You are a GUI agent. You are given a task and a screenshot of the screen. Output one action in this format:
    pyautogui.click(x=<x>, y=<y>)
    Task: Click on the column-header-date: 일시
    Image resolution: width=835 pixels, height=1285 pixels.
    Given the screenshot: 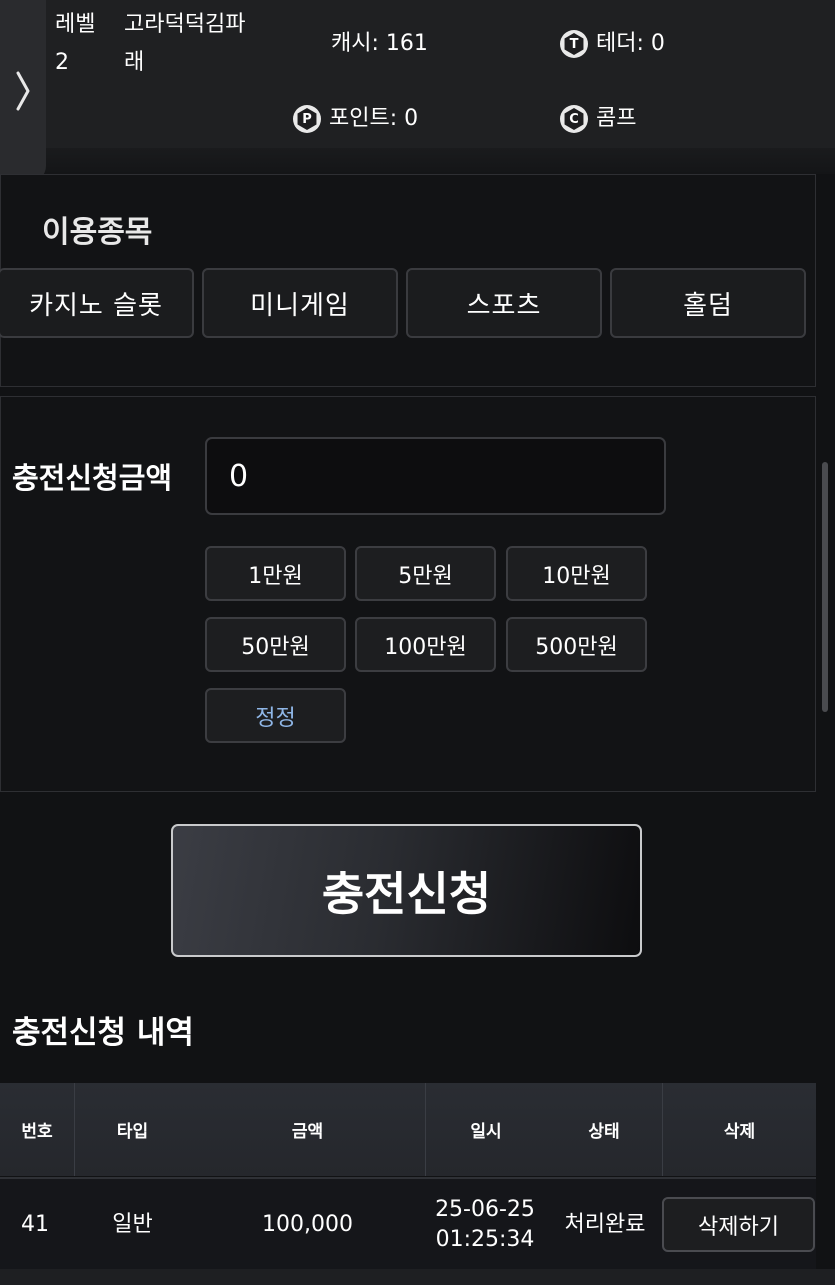 What is the action you would take?
    pyautogui.click(x=486, y=1132)
    